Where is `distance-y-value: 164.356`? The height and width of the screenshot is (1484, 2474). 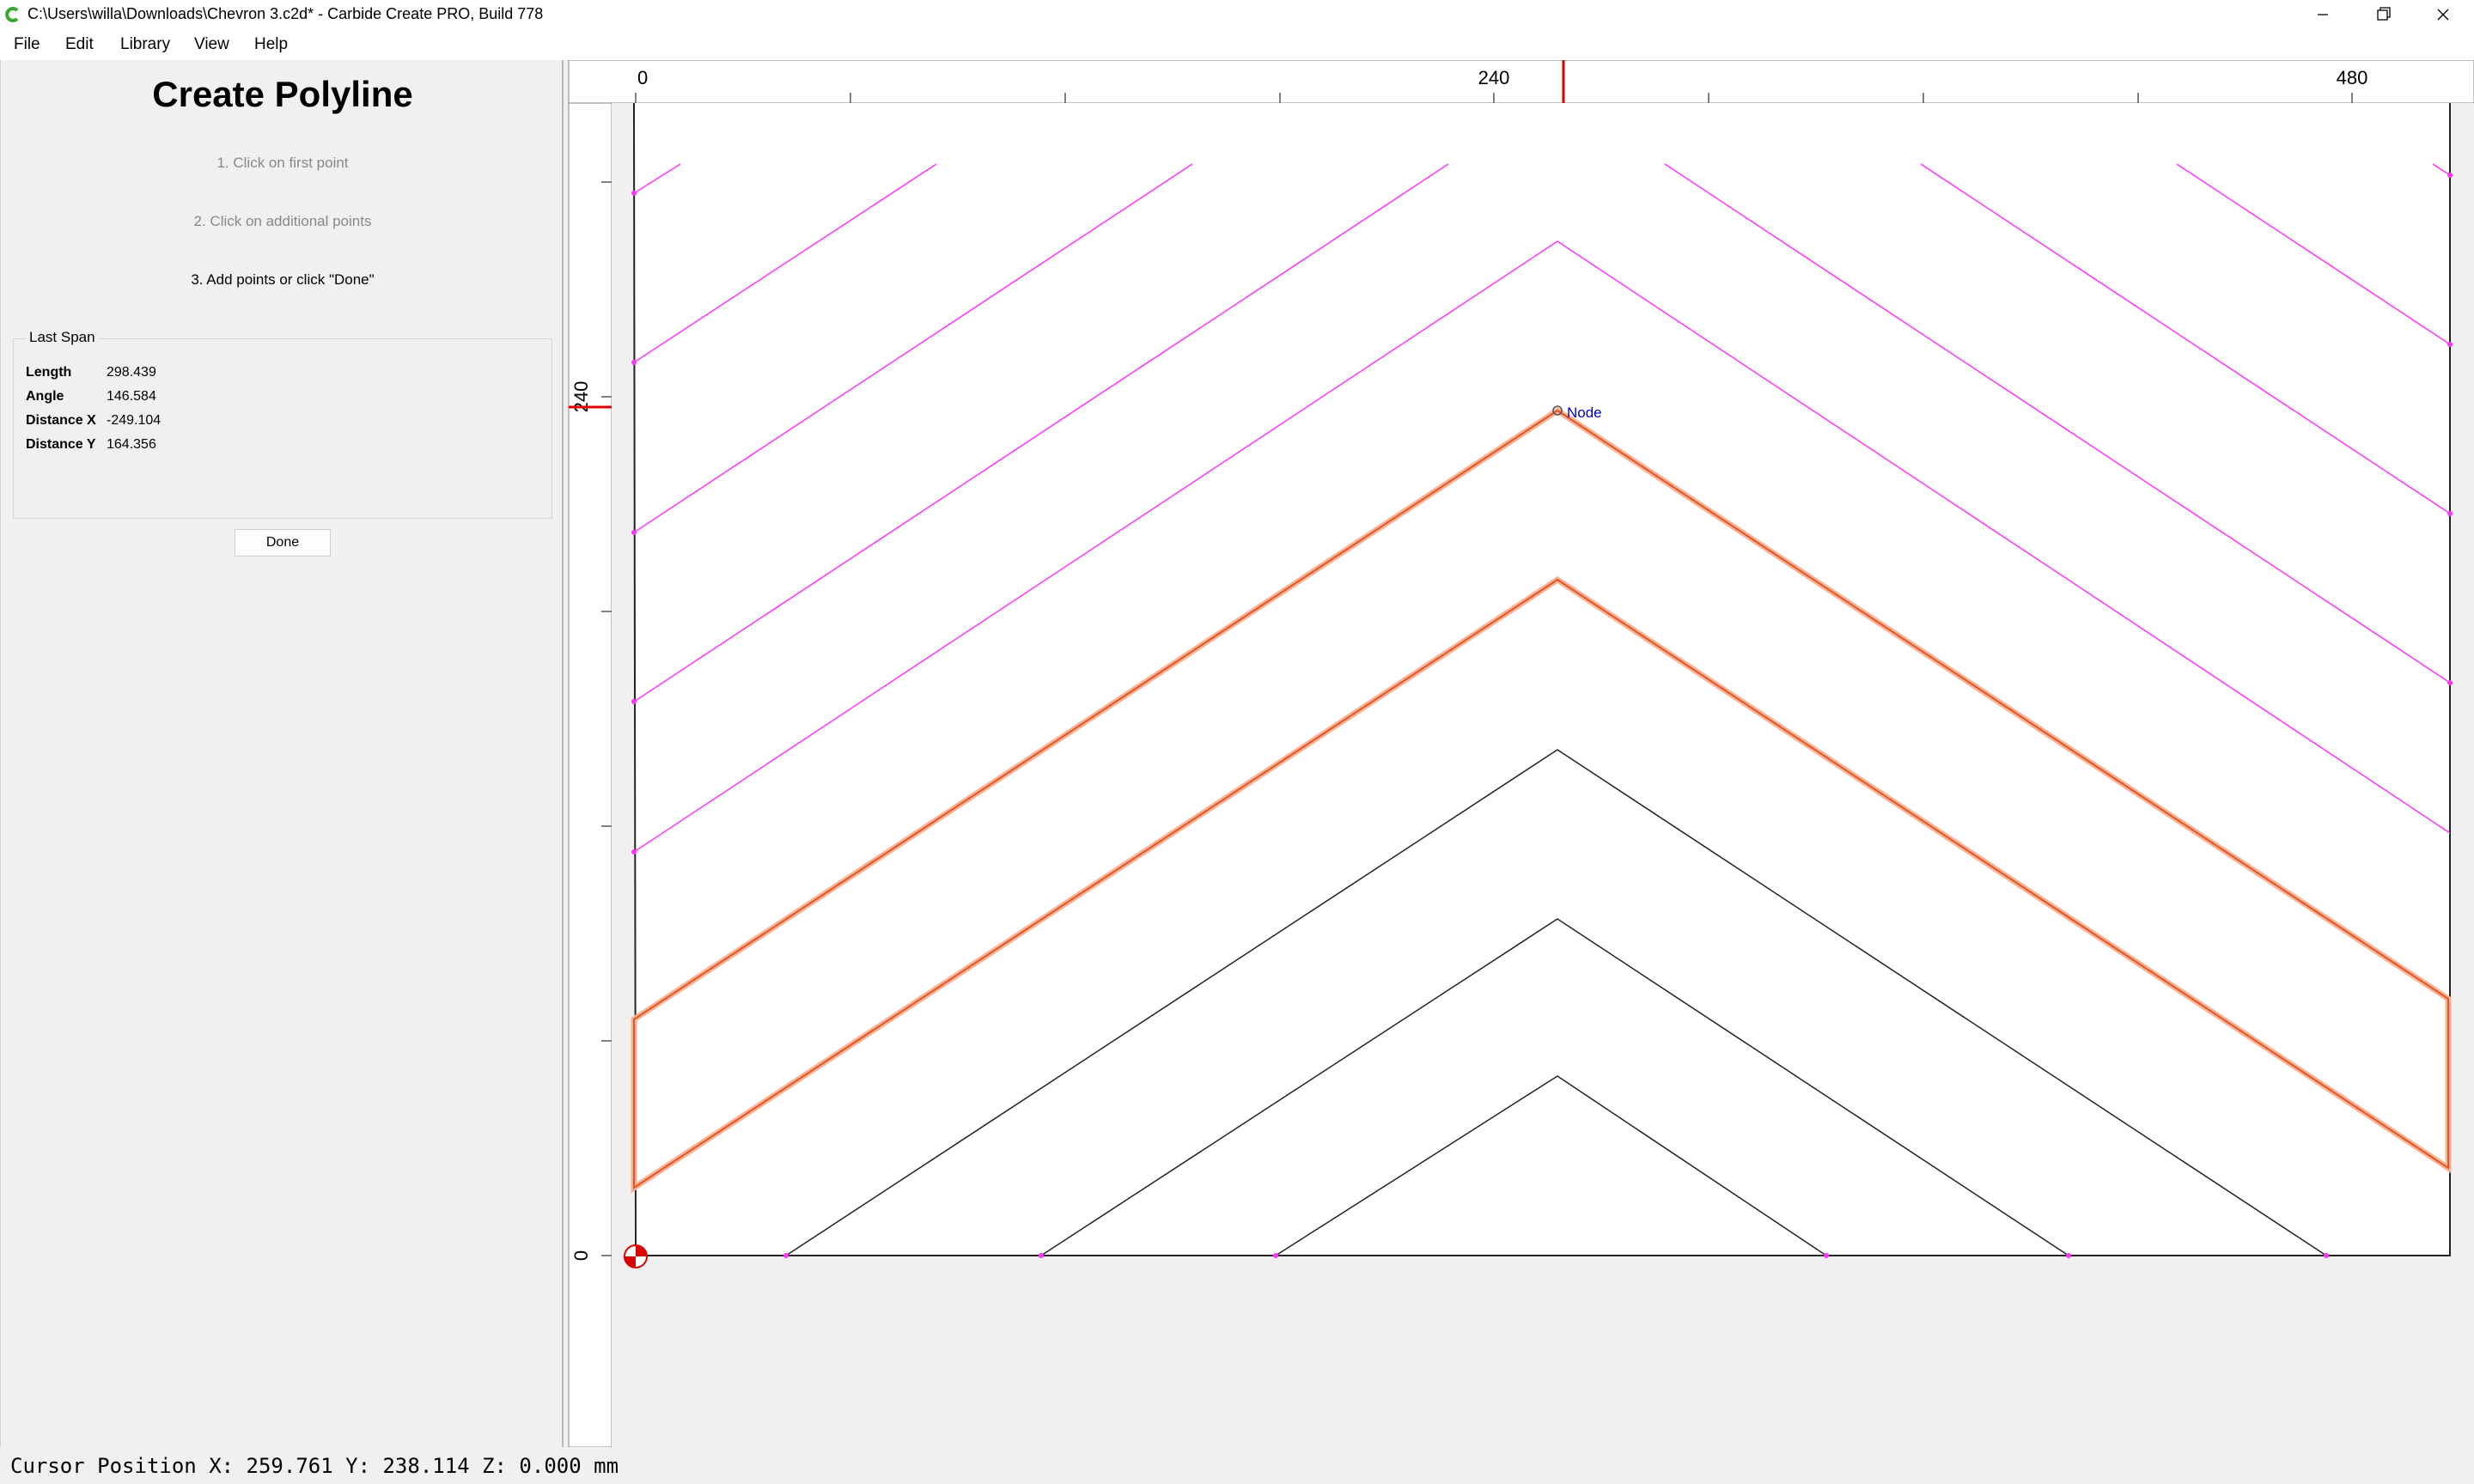
distance-y-value: 164.356 is located at coordinates (131, 445).